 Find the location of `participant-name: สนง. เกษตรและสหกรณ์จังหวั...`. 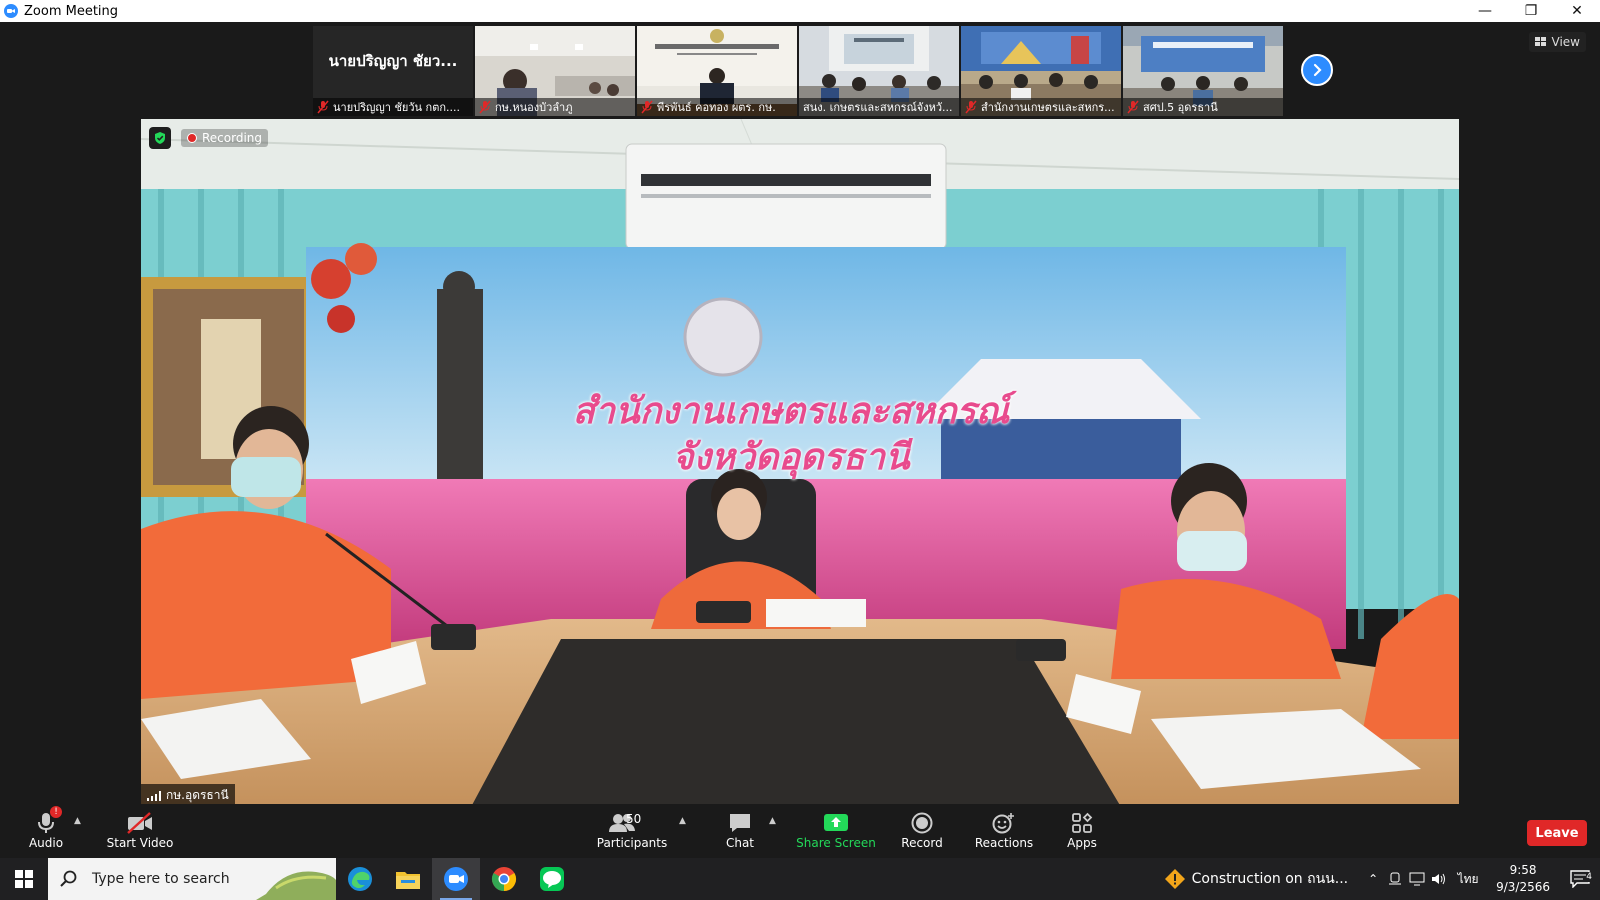

participant-name: สนง. เกษตรและสหกรณ์จังหวั... is located at coordinates (878, 107).